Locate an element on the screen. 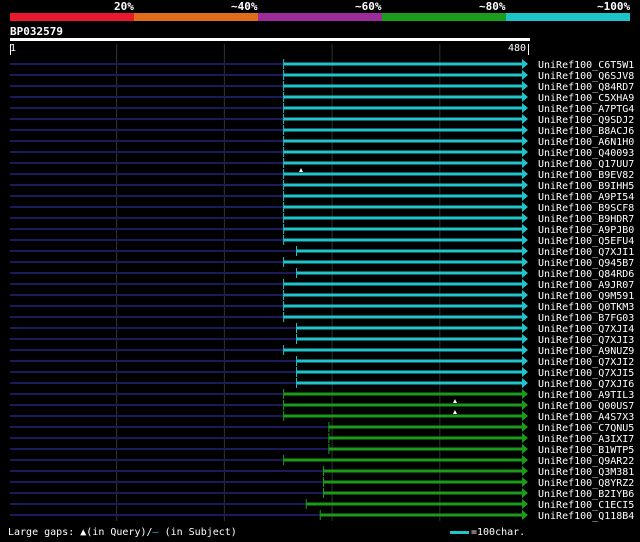  legend-label: ~40% is located at coordinates (244, 6).